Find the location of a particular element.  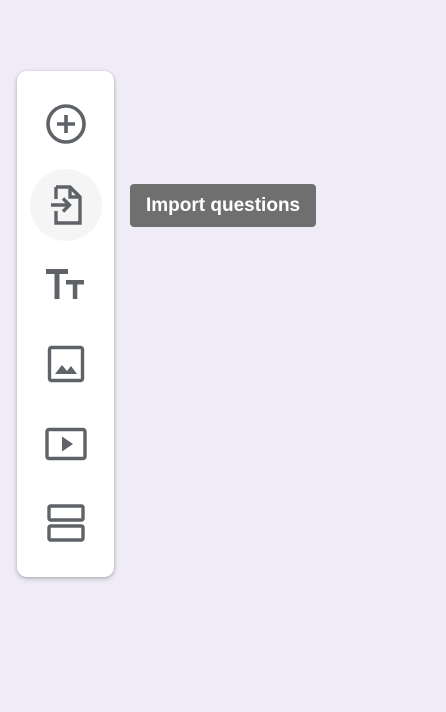

title-text-icon is located at coordinates (65, 284).